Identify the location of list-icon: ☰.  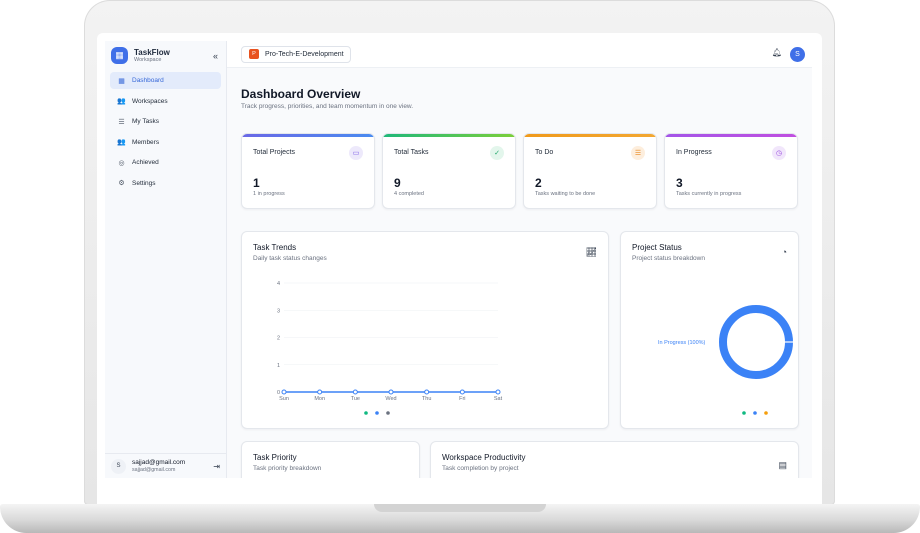
(121, 122).